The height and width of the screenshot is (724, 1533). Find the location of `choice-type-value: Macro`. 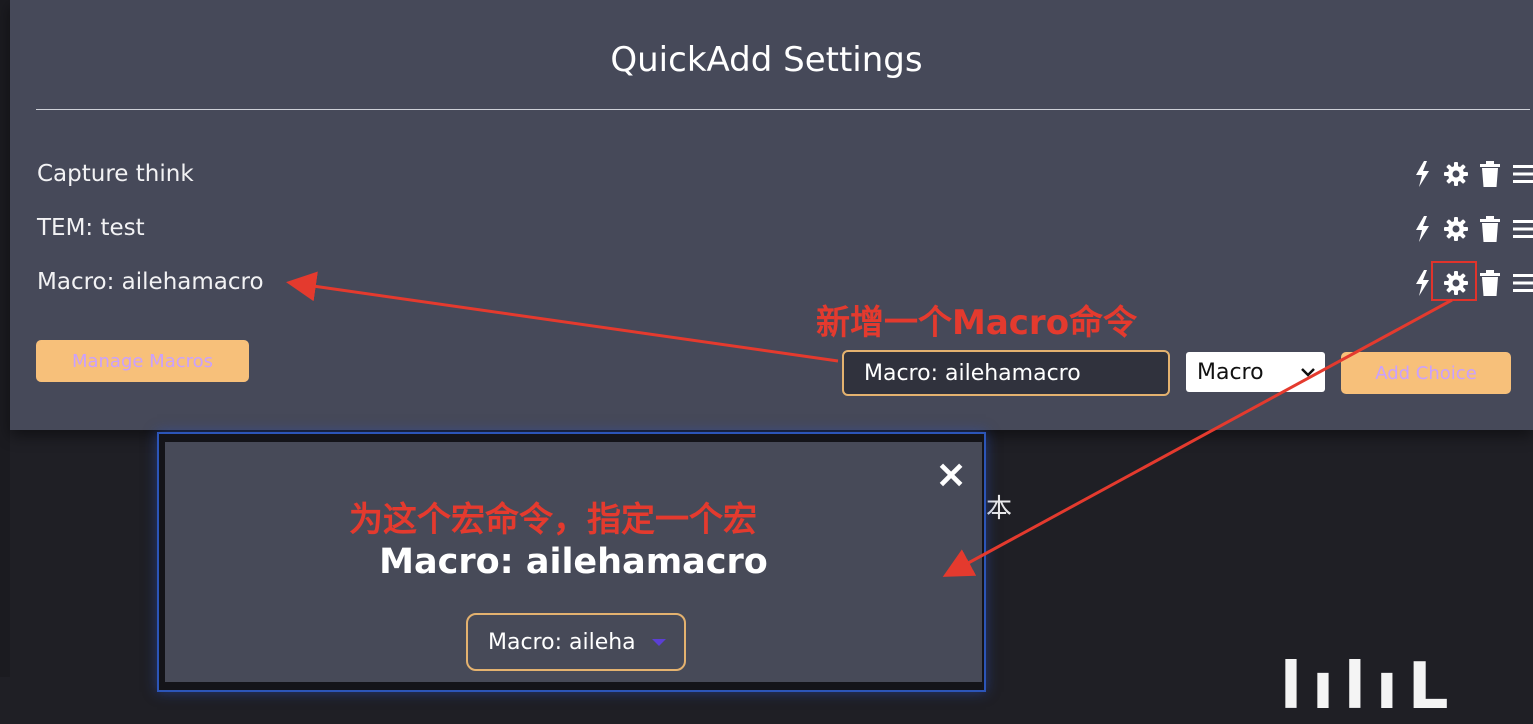

choice-type-value: Macro is located at coordinates (1230, 372).